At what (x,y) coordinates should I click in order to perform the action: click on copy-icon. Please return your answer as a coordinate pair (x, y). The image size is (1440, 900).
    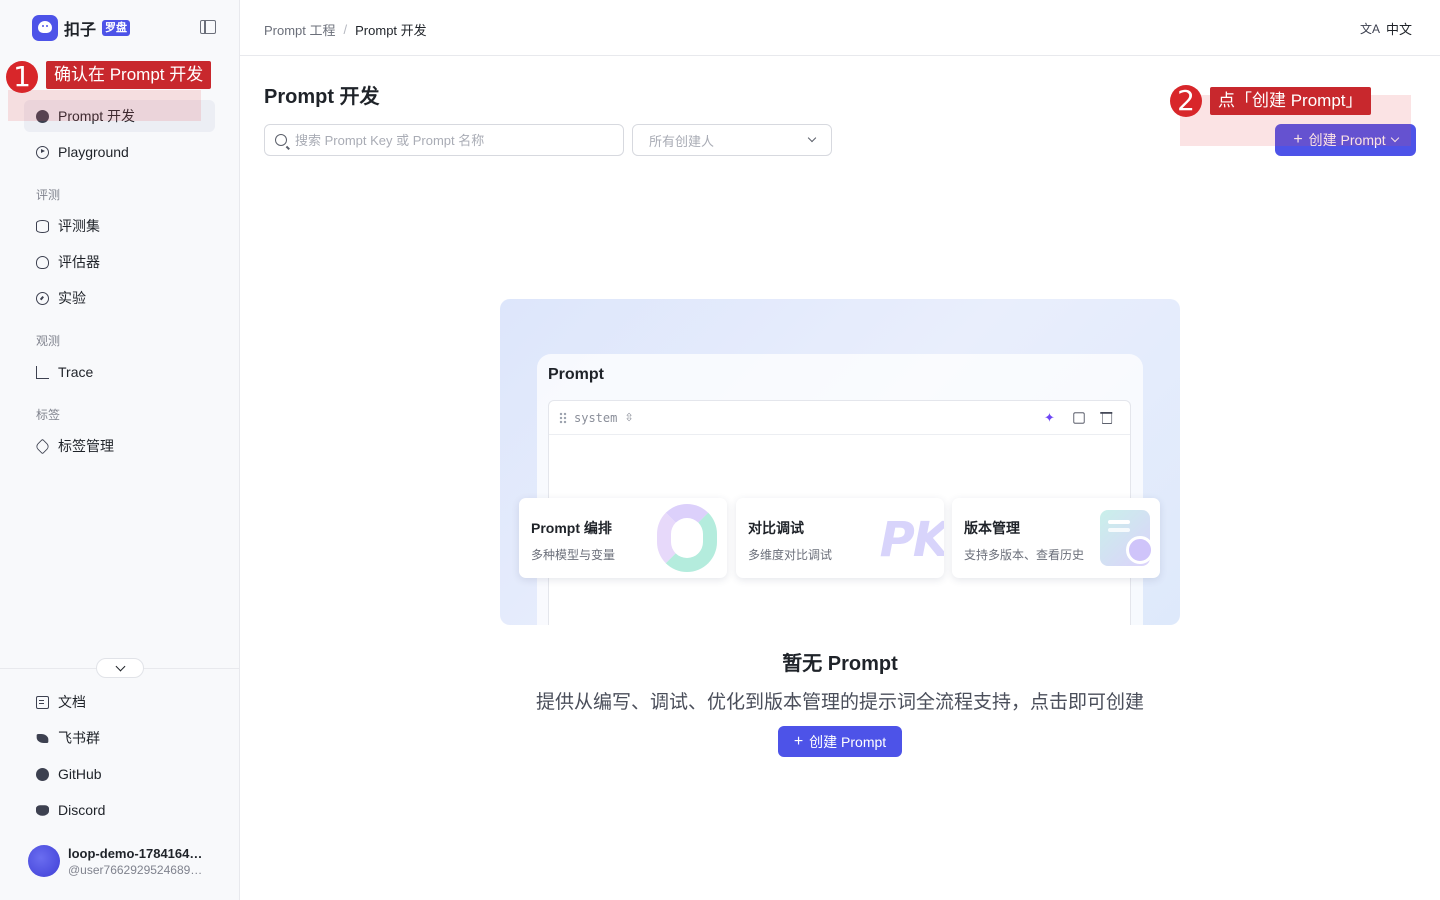
    Looking at the image, I should click on (1079, 418).